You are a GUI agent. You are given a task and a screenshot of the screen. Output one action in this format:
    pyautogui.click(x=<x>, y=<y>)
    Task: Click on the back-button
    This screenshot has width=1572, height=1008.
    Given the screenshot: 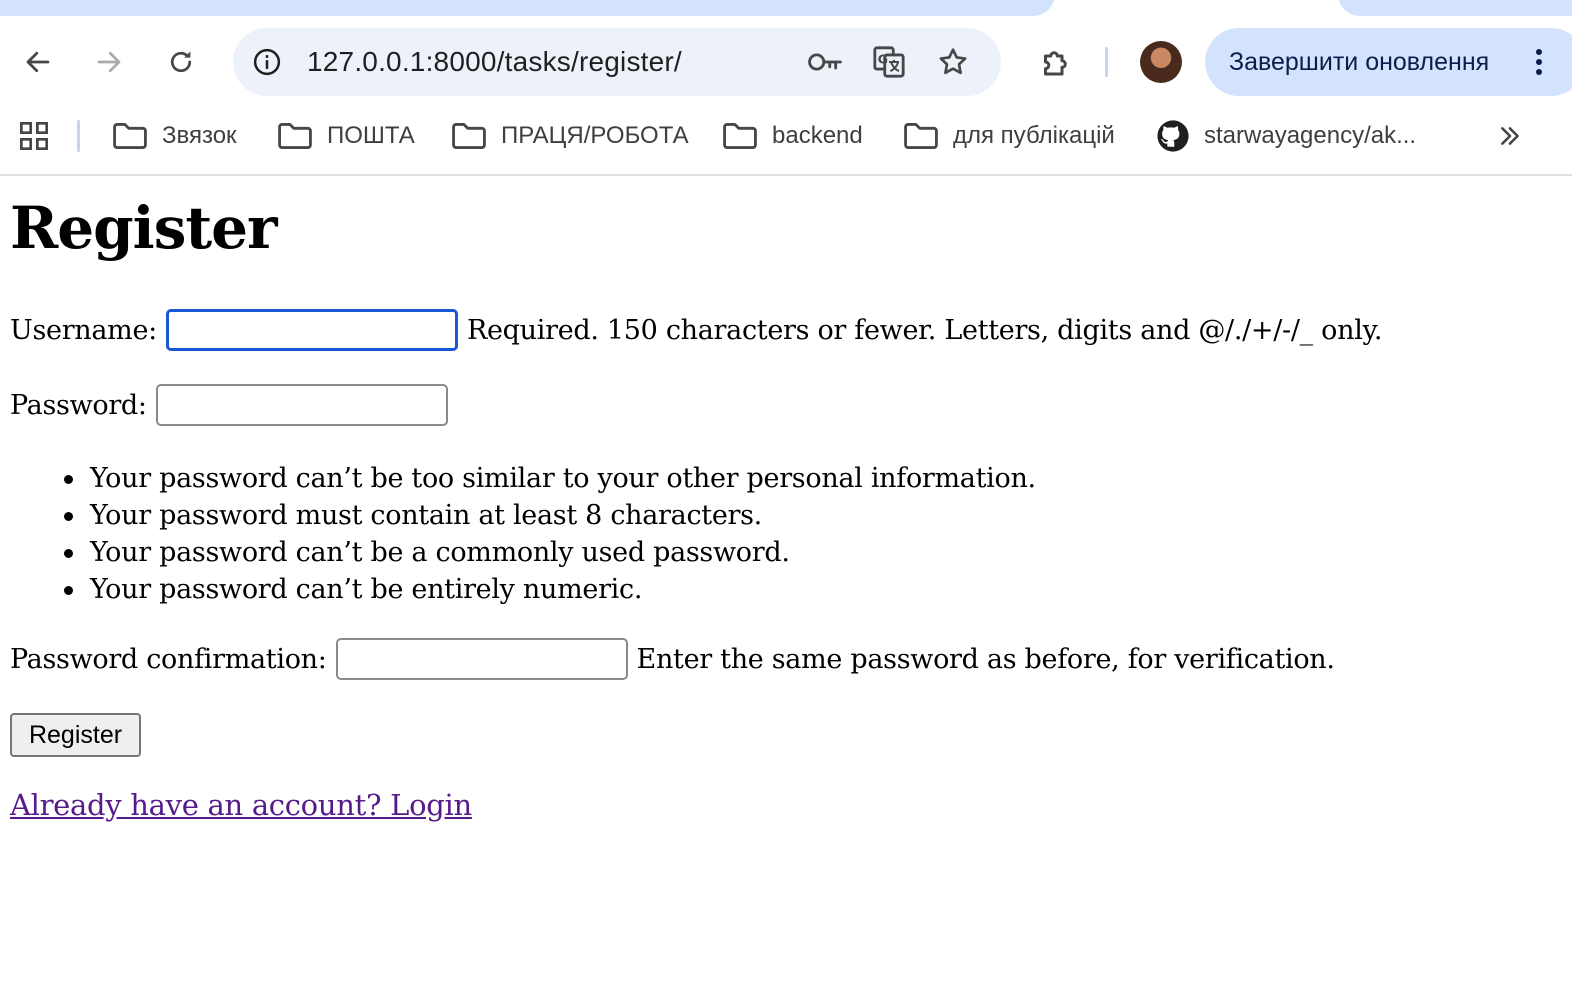 What is the action you would take?
    pyautogui.click(x=38, y=62)
    